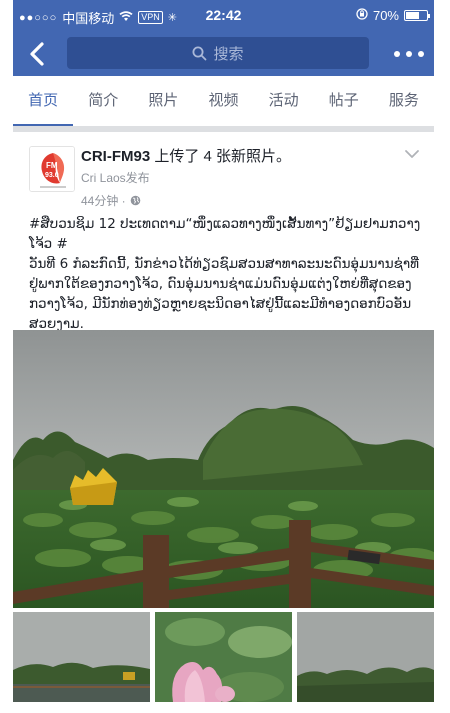 The height and width of the screenshot is (713, 450). I want to click on status-right: 70%, so click(393, 15).